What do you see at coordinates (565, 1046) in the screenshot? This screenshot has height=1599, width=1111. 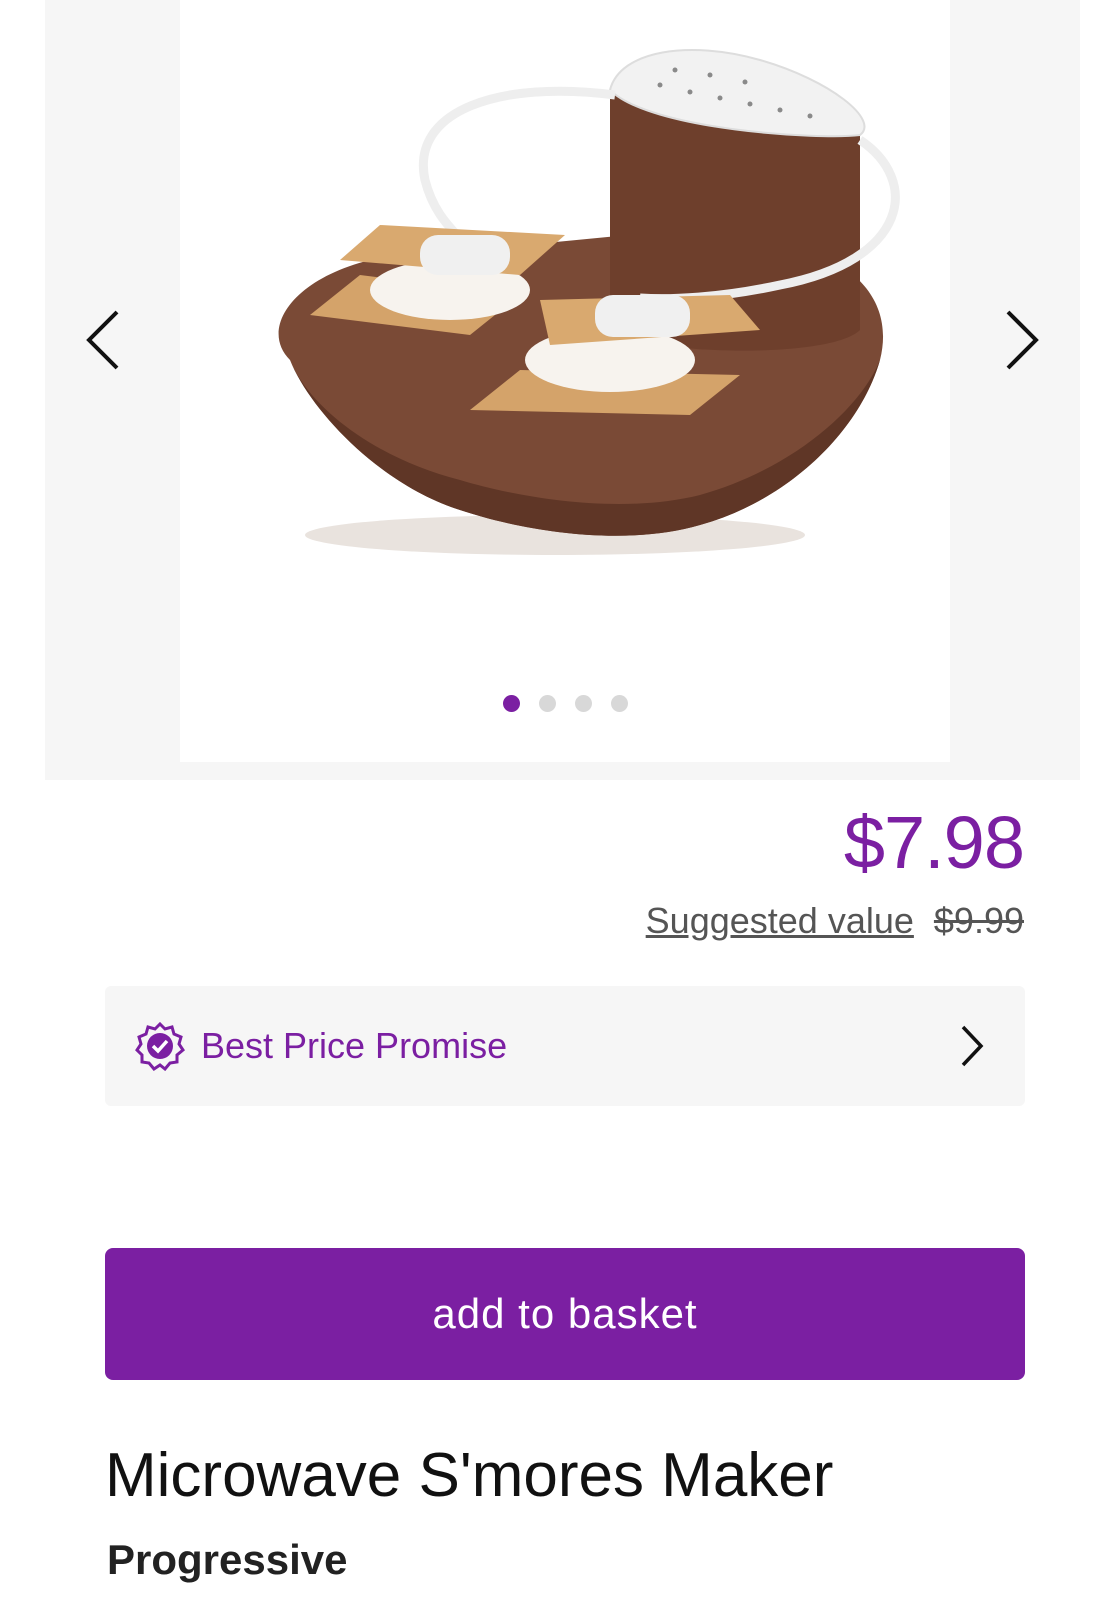 I see `best-price-promise-row: Best Price Promise` at bounding box center [565, 1046].